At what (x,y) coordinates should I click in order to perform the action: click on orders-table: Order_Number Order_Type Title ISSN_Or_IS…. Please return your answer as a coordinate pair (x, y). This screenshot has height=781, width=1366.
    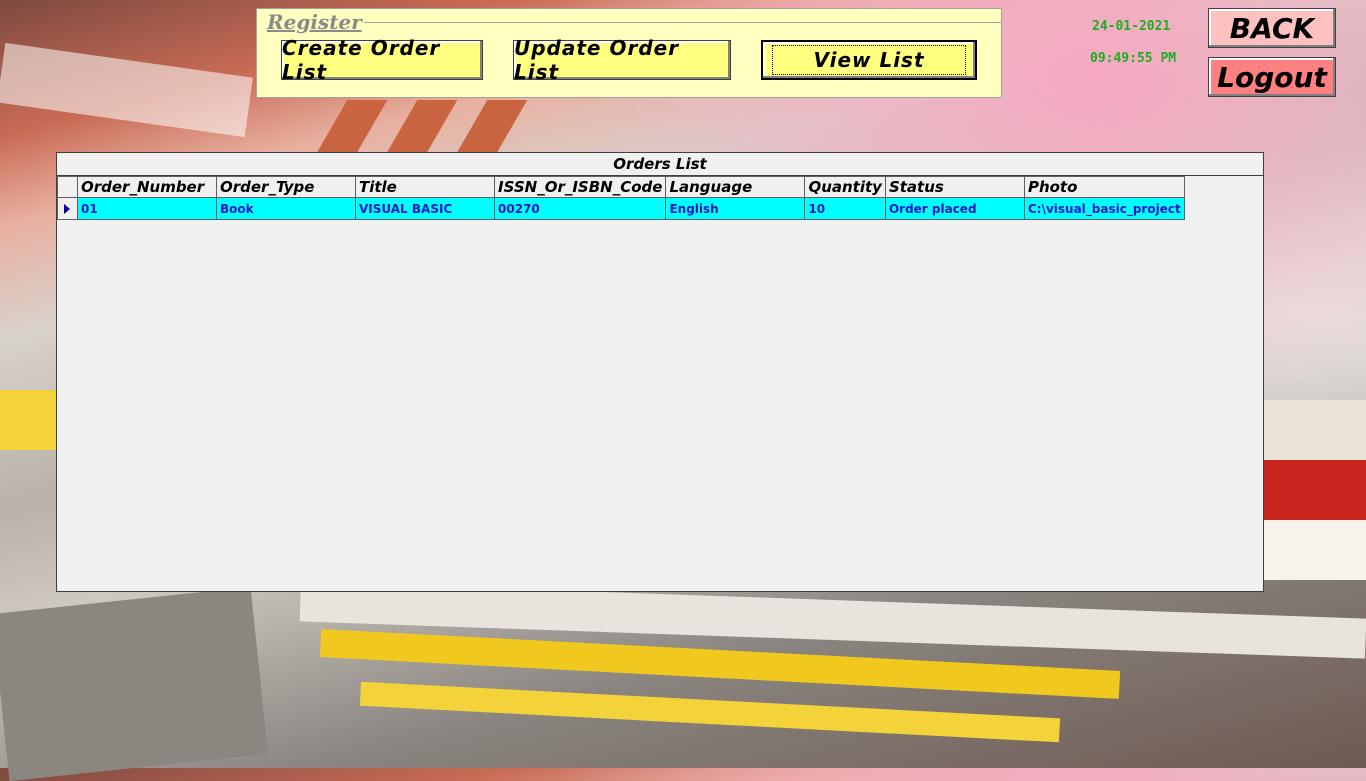
    Looking at the image, I should click on (621, 198).